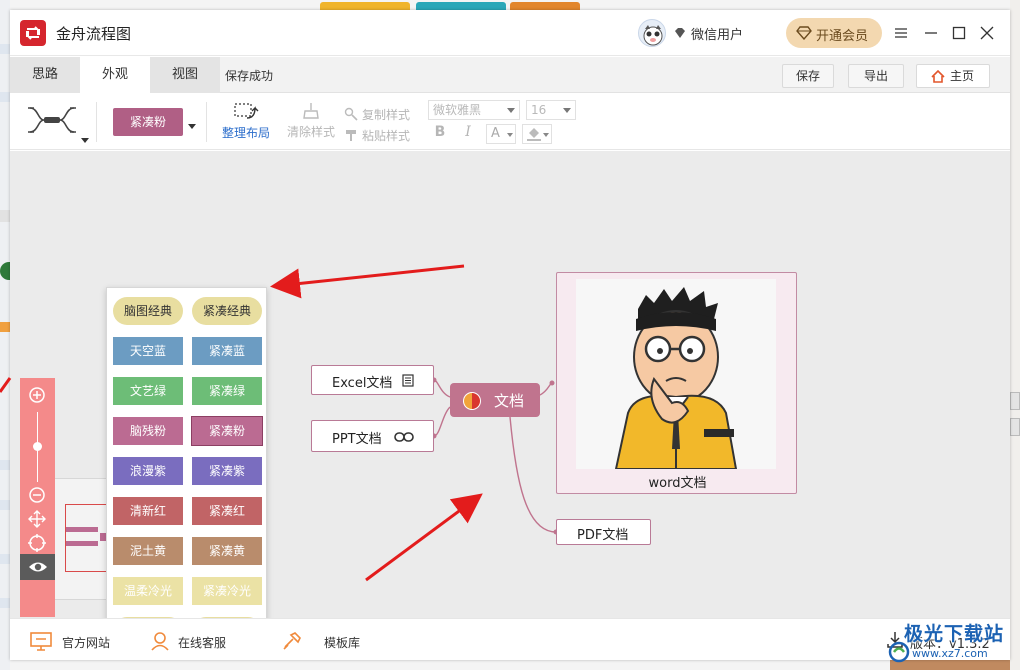  Describe the element at coordinates (510, 665) in the screenshot. I see `desktop-bottom-strip` at that location.